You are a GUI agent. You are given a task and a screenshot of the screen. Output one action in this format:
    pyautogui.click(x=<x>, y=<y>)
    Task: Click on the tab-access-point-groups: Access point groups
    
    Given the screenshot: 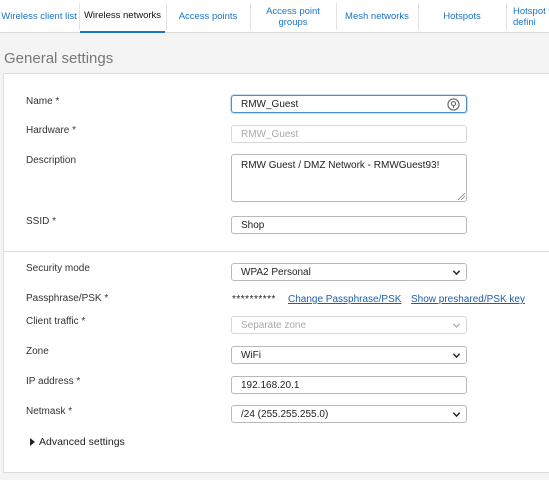 What is the action you would take?
    pyautogui.click(x=293, y=16)
    